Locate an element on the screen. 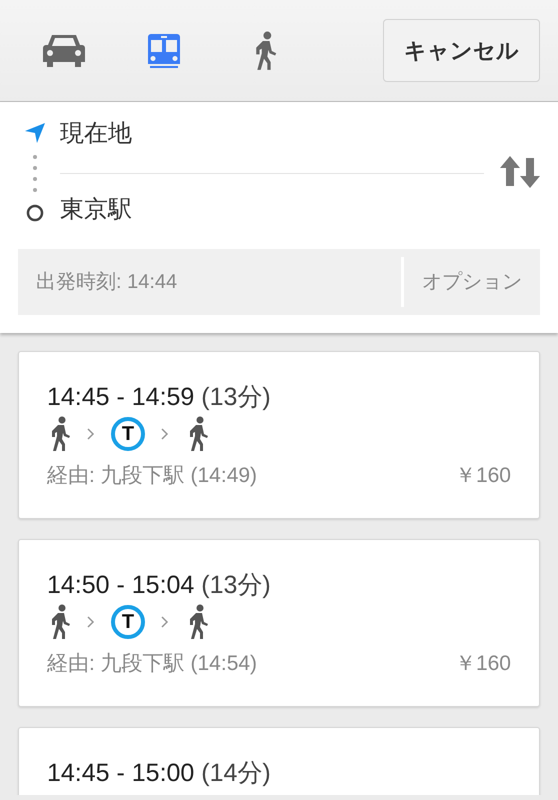 This screenshot has width=558, height=800. route-time: 14:50 - 15:04 (13分) is located at coordinates (159, 585).